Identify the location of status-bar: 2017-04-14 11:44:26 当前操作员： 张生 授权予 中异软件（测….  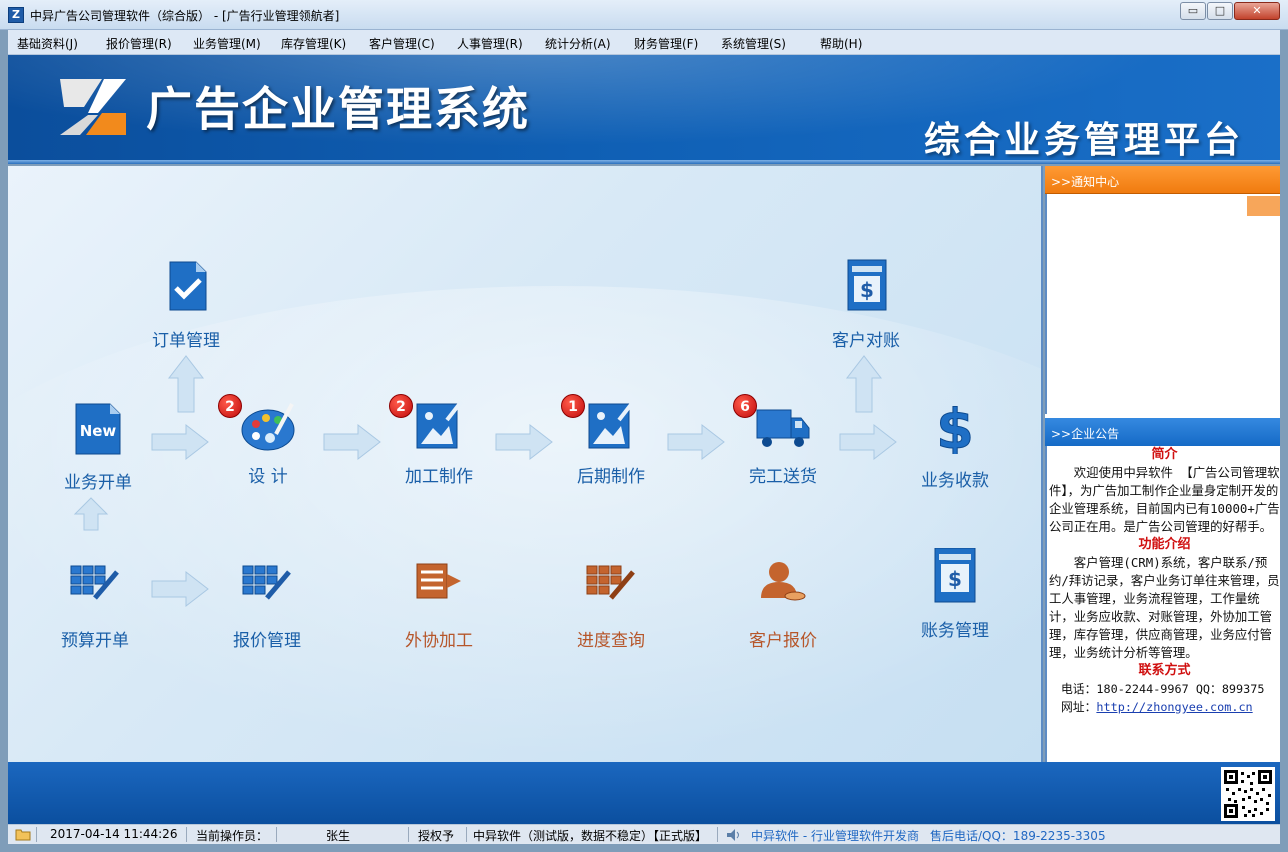
(644, 834).